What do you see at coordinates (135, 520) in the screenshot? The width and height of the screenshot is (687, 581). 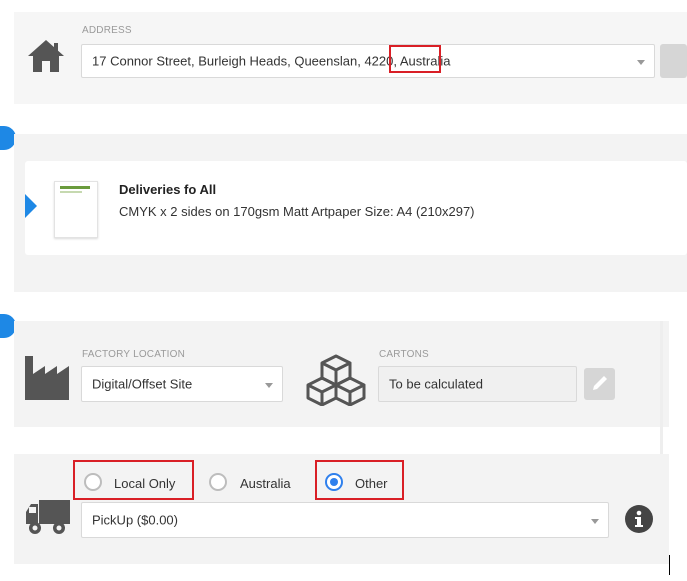 I see `shipping-method-value: PickUp ($0.00)` at bounding box center [135, 520].